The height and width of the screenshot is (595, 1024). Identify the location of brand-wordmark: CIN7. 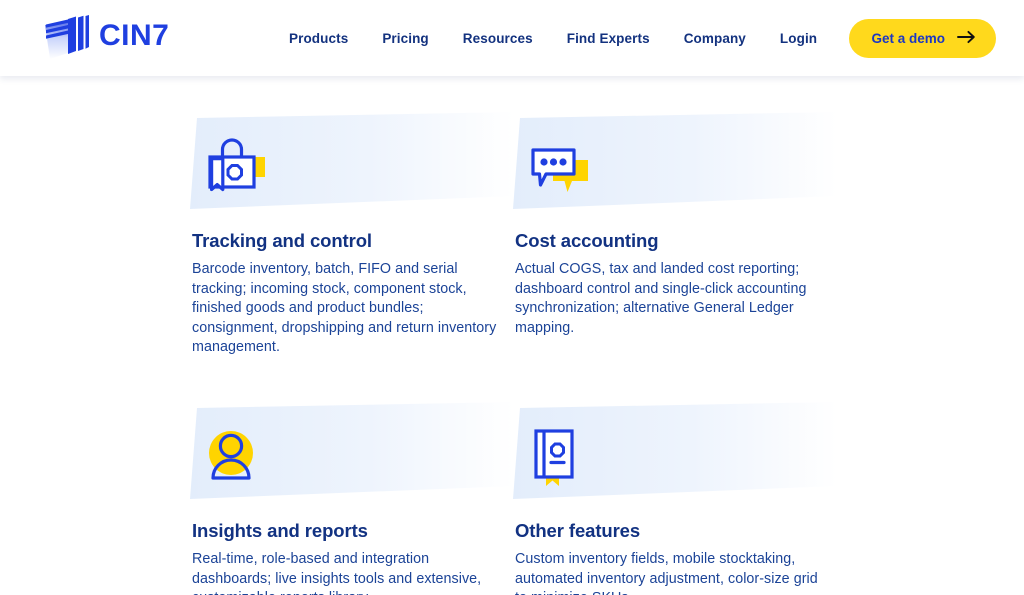
(155, 38).